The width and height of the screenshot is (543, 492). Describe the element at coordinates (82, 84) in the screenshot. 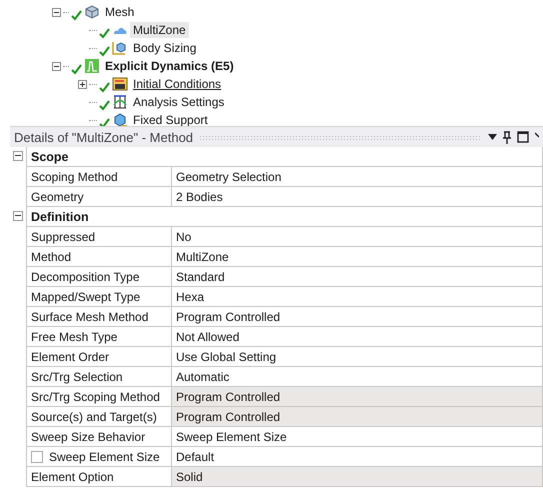

I see `expand-toggle` at that location.